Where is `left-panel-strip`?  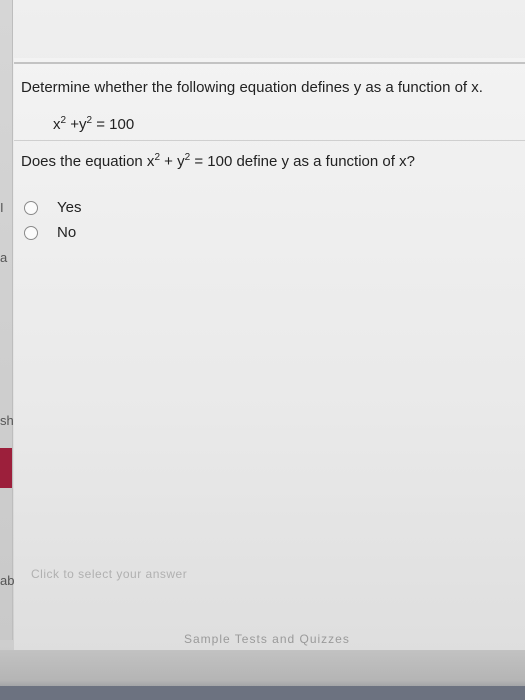
left-panel-strip is located at coordinates (6, 320).